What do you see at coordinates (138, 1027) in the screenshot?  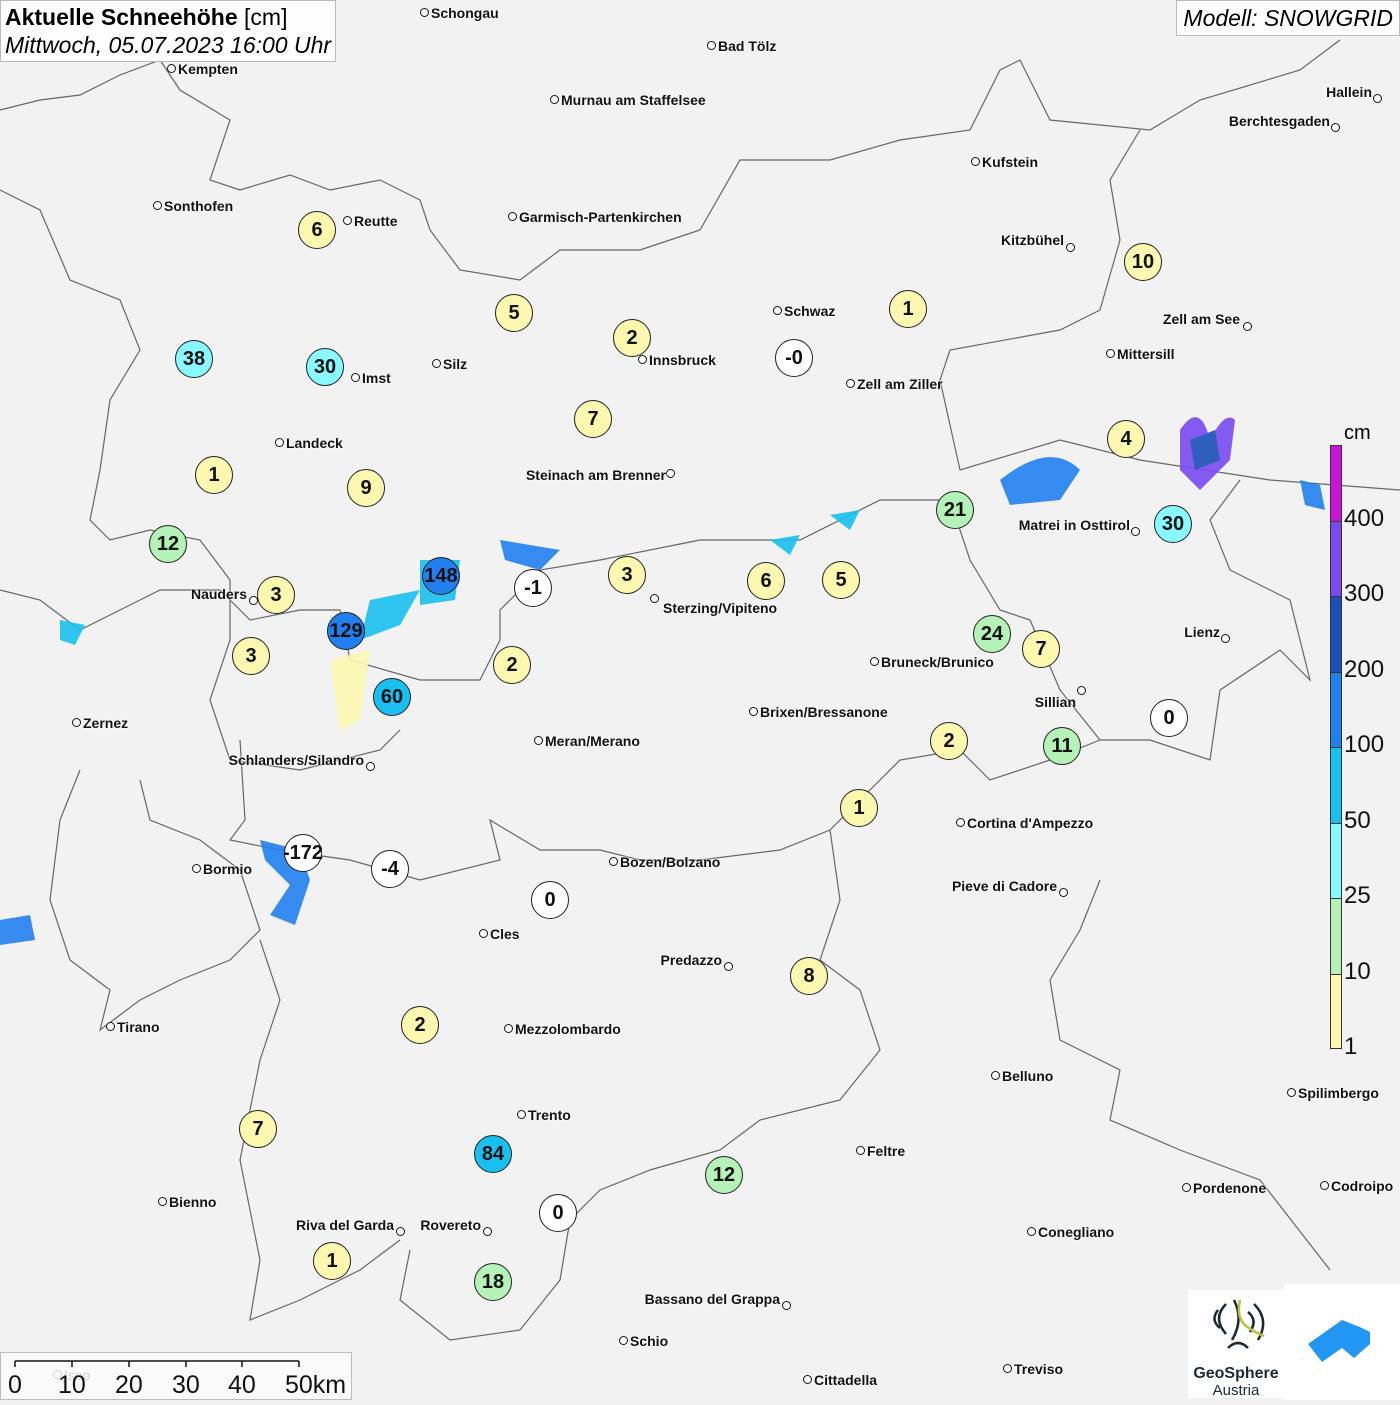 I see `city-label: Tirano` at bounding box center [138, 1027].